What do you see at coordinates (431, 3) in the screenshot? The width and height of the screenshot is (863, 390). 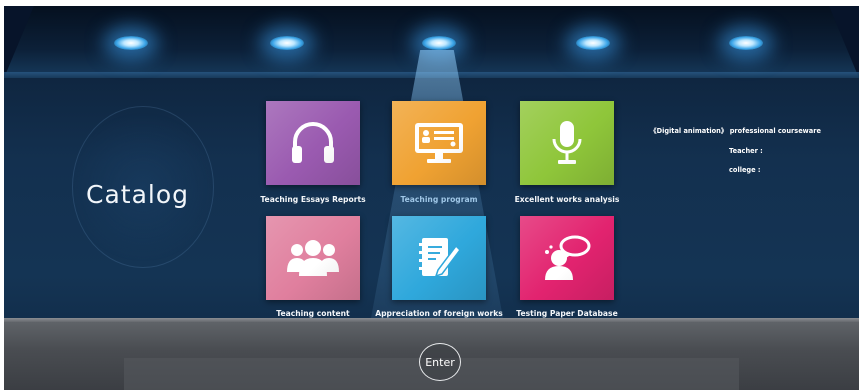 I see `frame-top` at bounding box center [431, 3].